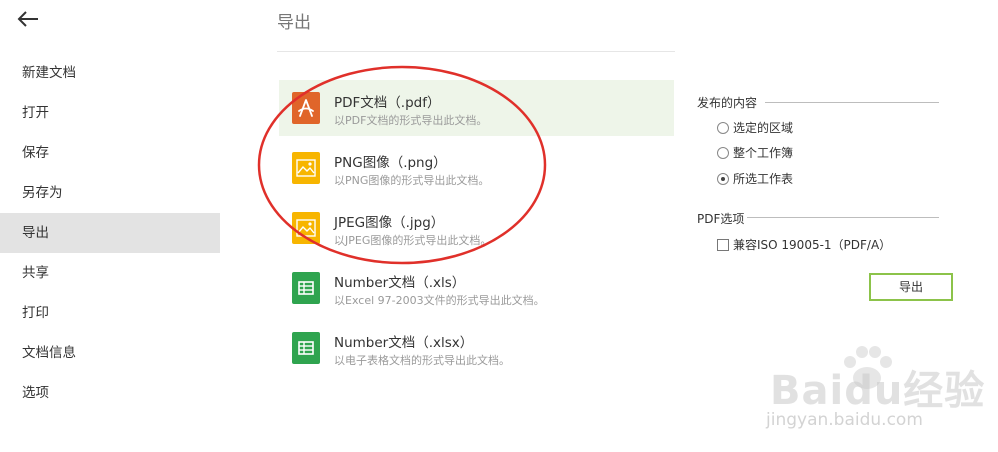 The width and height of the screenshot is (998, 452). I want to click on arrow-left-icon, so click(27, 19).